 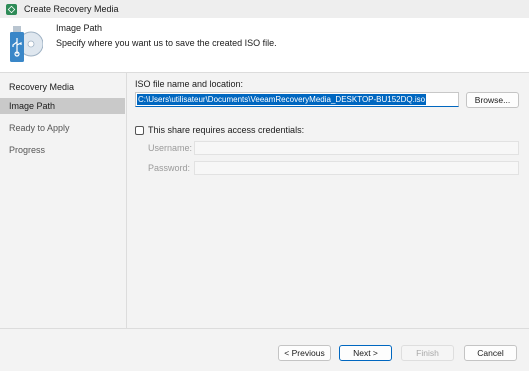 What do you see at coordinates (264, 9) in the screenshot?
I see `title-bar: Create Recovery Media` at bounding box center [264, 9].